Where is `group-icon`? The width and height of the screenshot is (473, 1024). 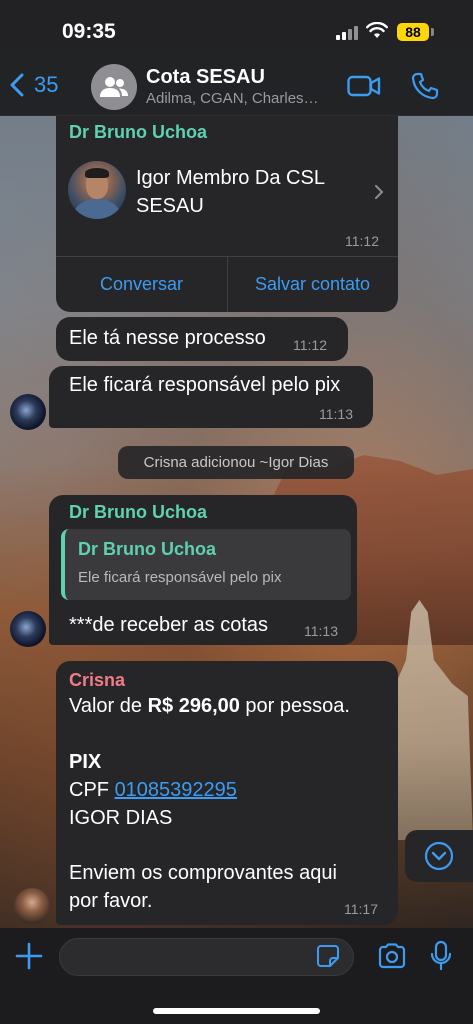
group-icon is located at coordinates (114, 87).